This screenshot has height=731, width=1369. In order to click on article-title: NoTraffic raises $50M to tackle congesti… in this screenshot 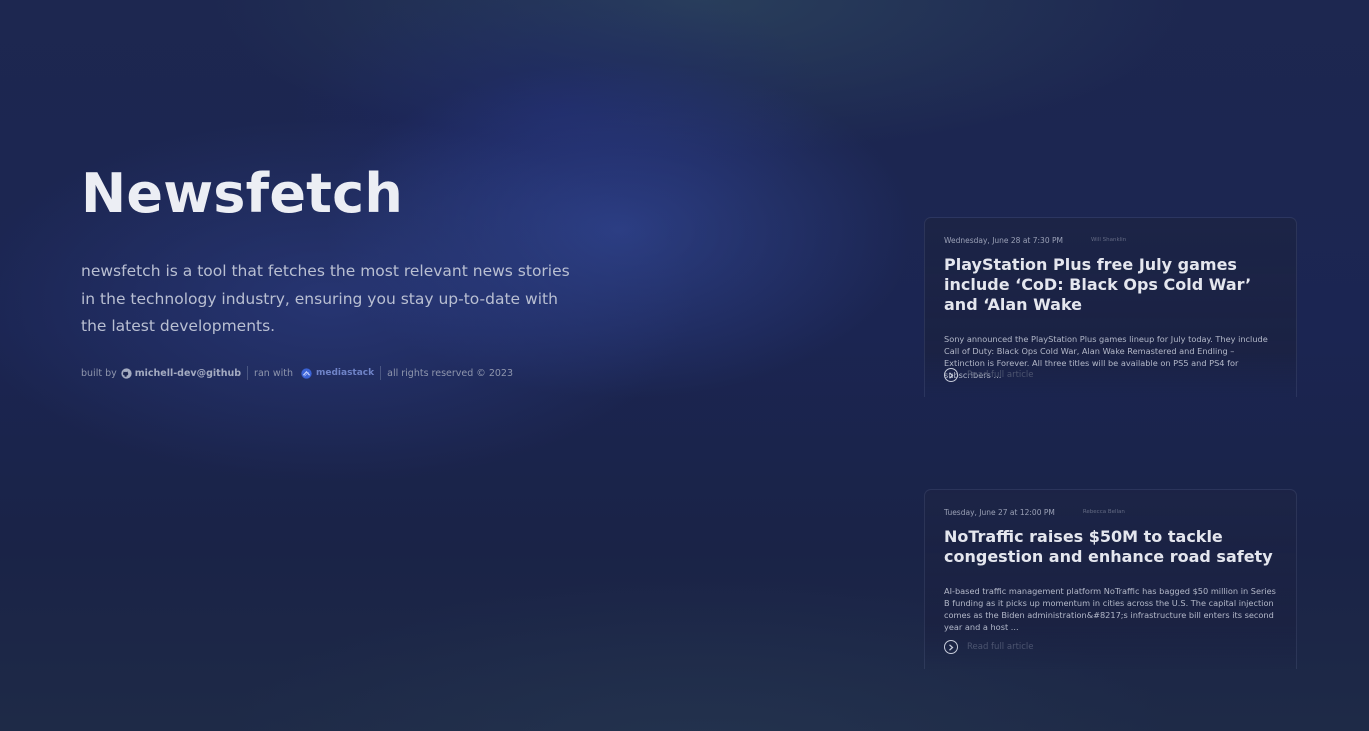, I will do `click(1110, 547)`.